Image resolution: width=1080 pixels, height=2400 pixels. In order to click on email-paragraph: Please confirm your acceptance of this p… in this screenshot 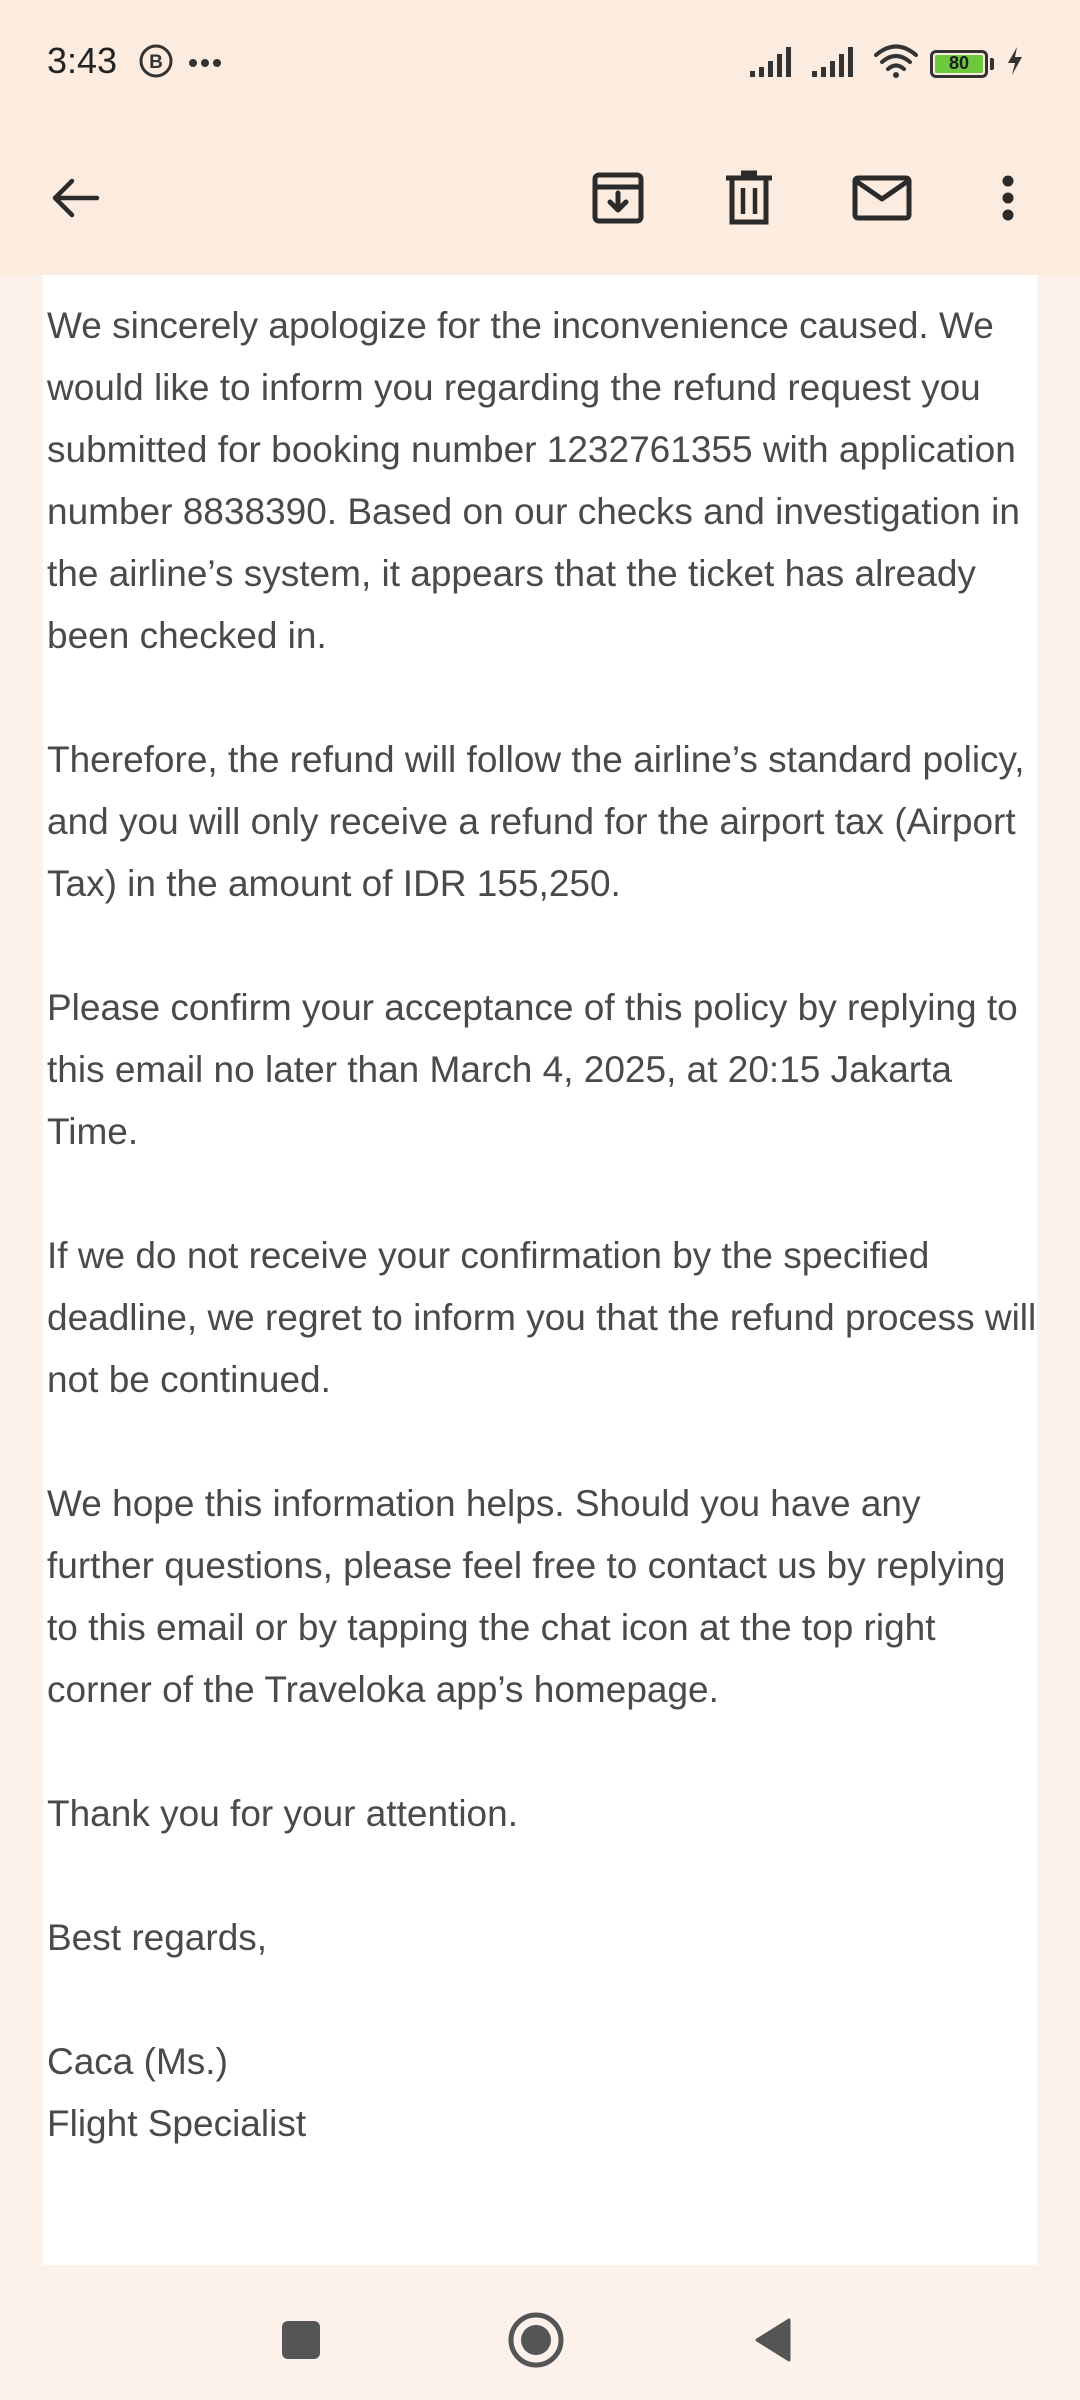, I will do `click(532, 1069)`.